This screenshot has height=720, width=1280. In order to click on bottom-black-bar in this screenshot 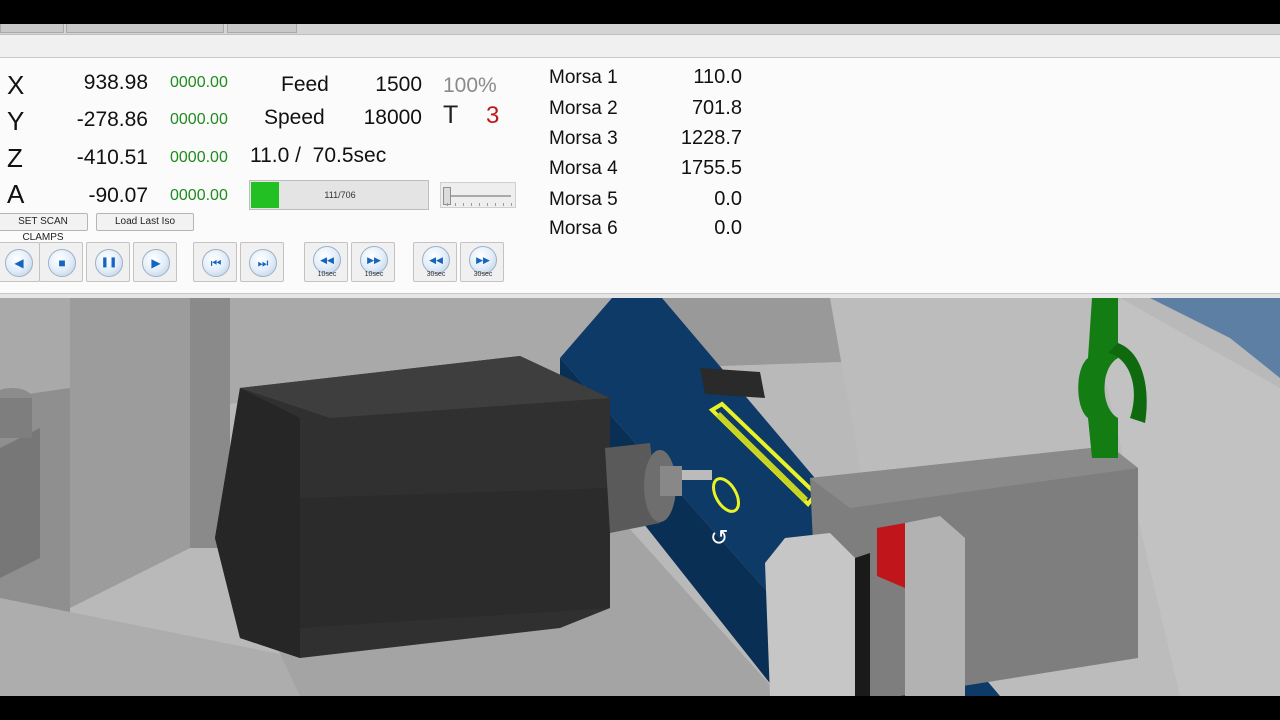, I will do `click(640, 708)`.